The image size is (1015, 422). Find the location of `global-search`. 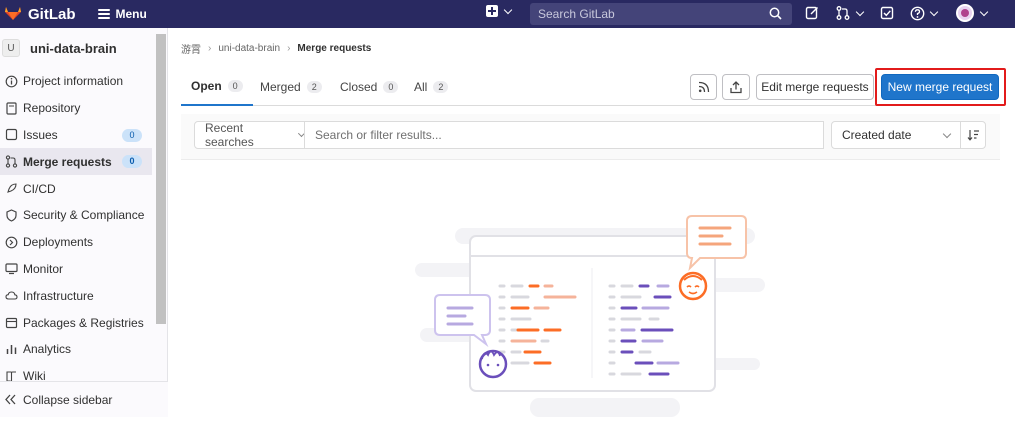

global-search is located at coordinates (661, 14).